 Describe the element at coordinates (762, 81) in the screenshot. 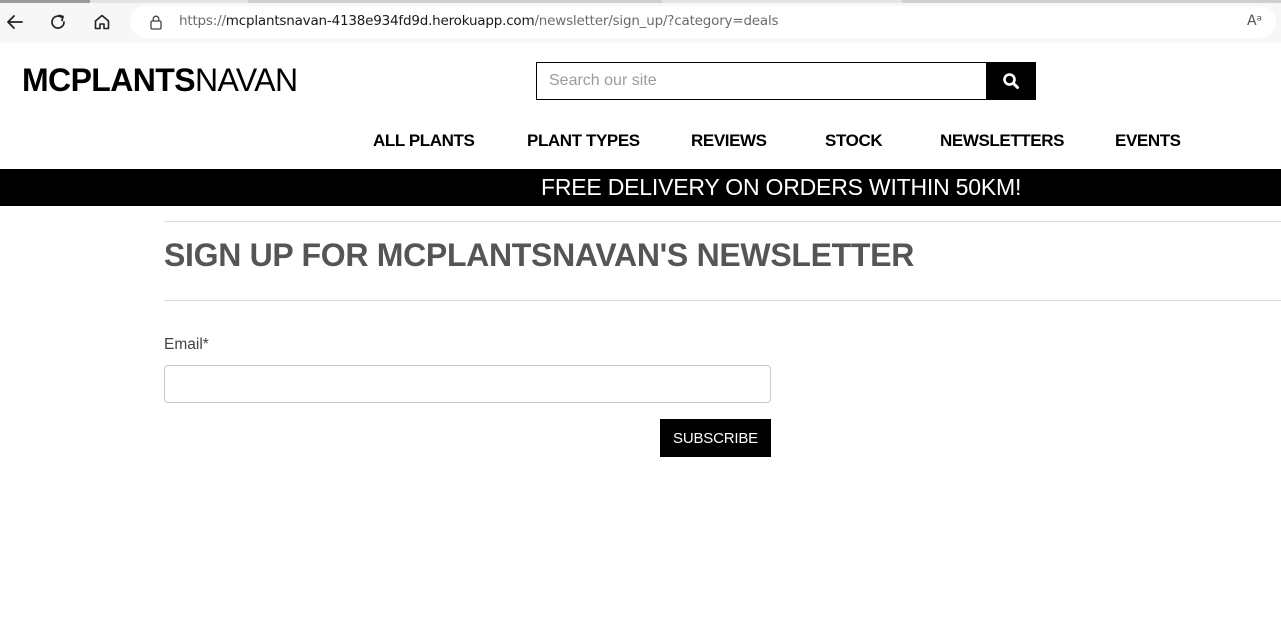

I see `search-input` at that location.